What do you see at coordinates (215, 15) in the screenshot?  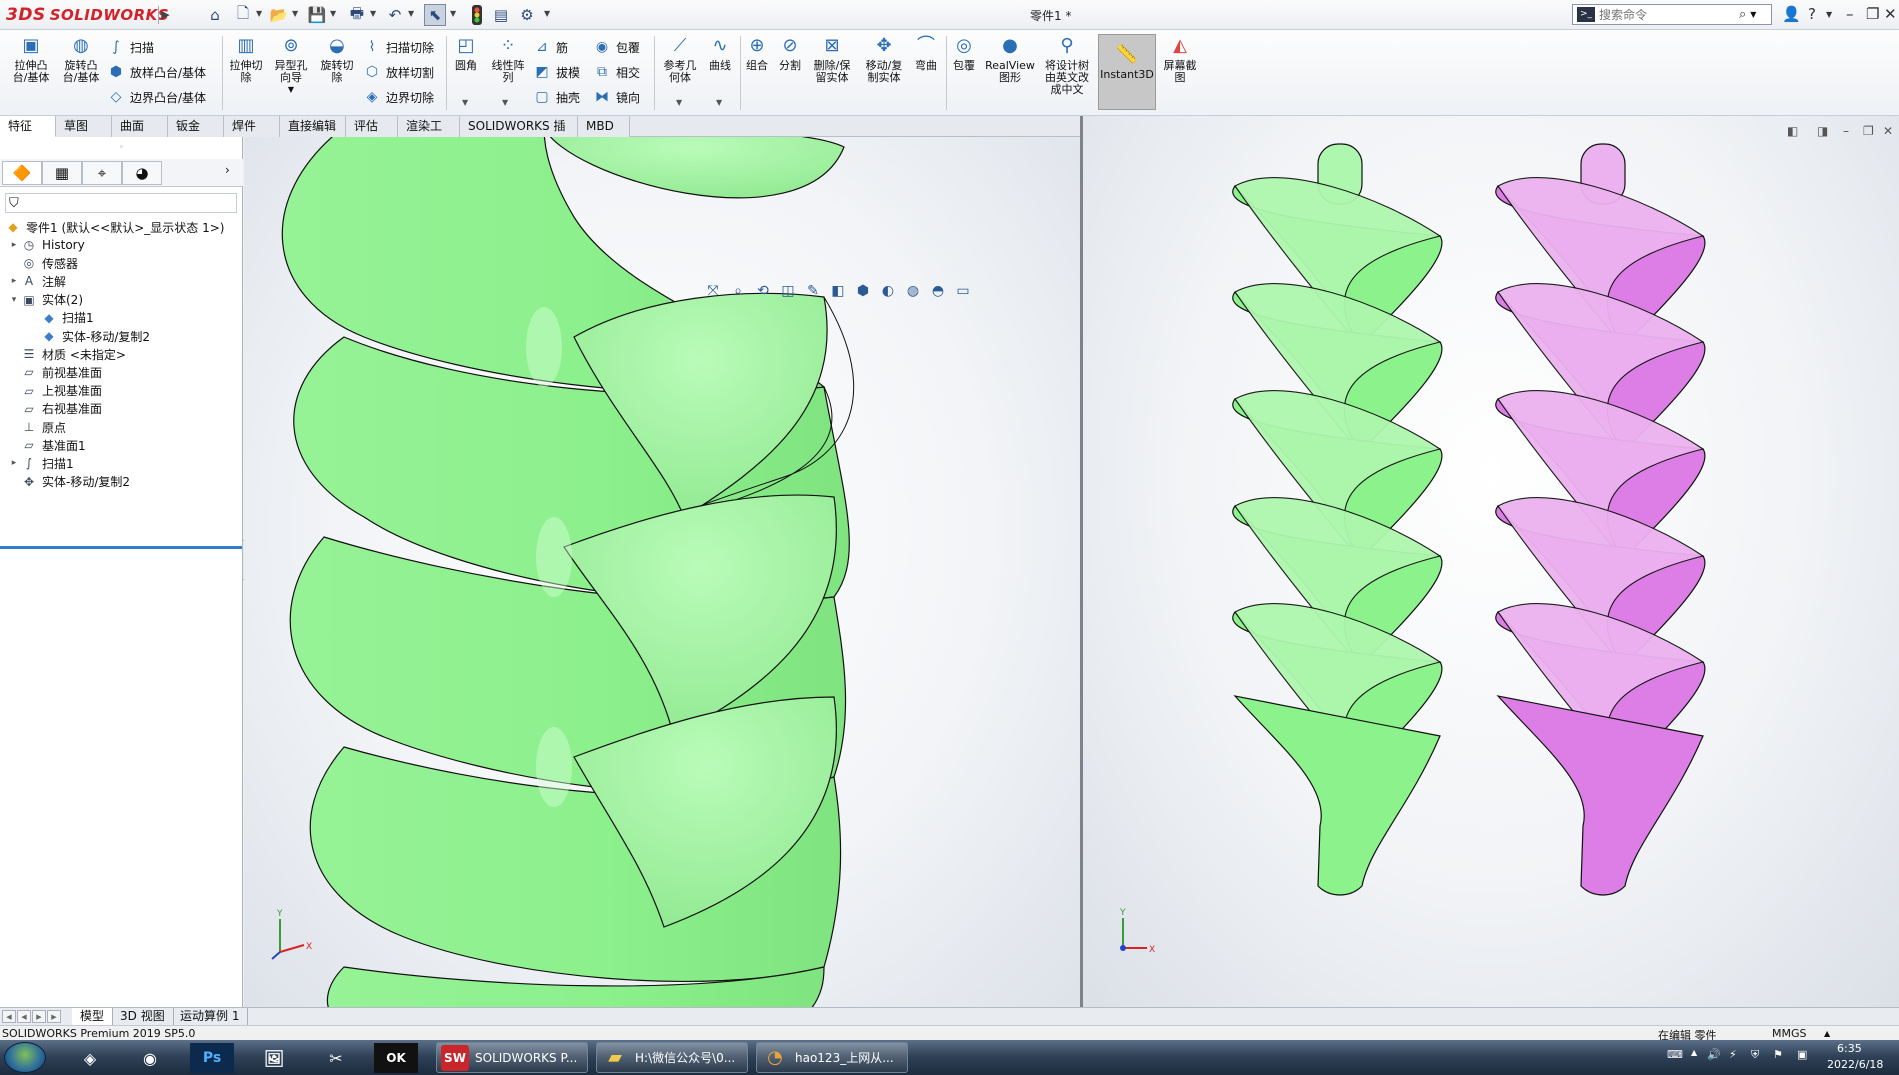 I see `home-icon: ⌂` at bounding box center [215, 15].